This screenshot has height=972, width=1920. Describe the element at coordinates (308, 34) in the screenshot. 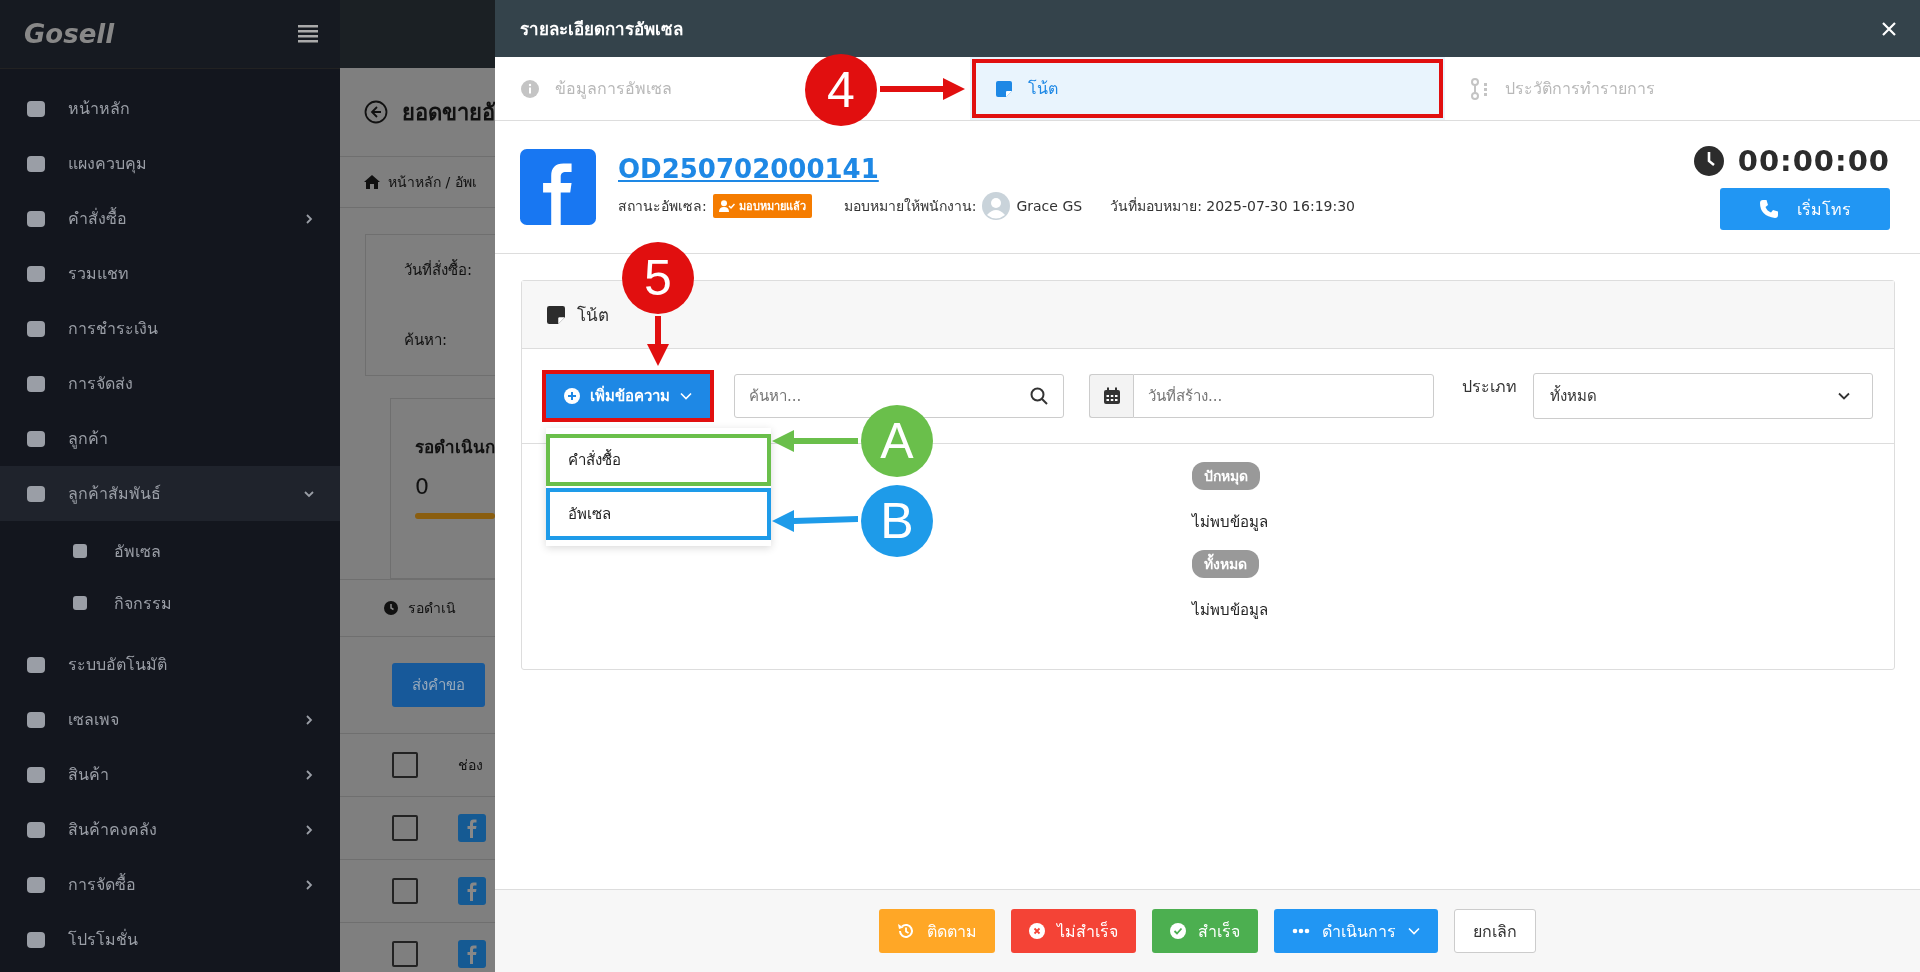

I see `menu-icon` at that location.